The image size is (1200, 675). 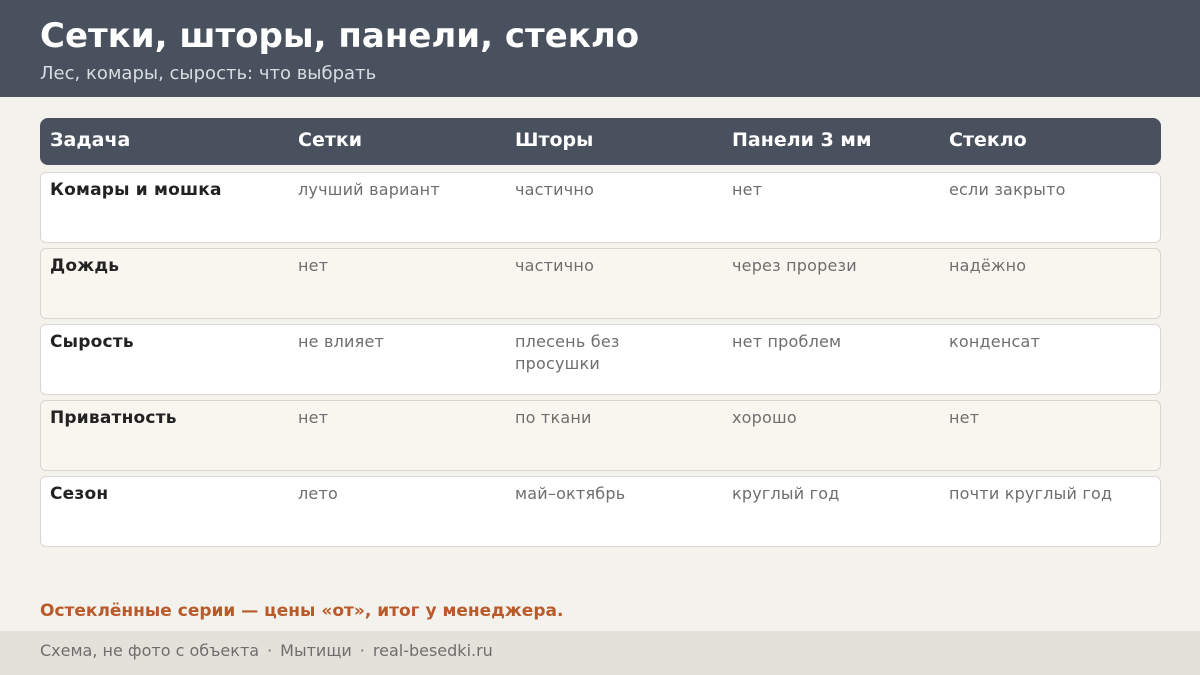 I want to click on cell-panels: нет, so click(x=747, y=189).